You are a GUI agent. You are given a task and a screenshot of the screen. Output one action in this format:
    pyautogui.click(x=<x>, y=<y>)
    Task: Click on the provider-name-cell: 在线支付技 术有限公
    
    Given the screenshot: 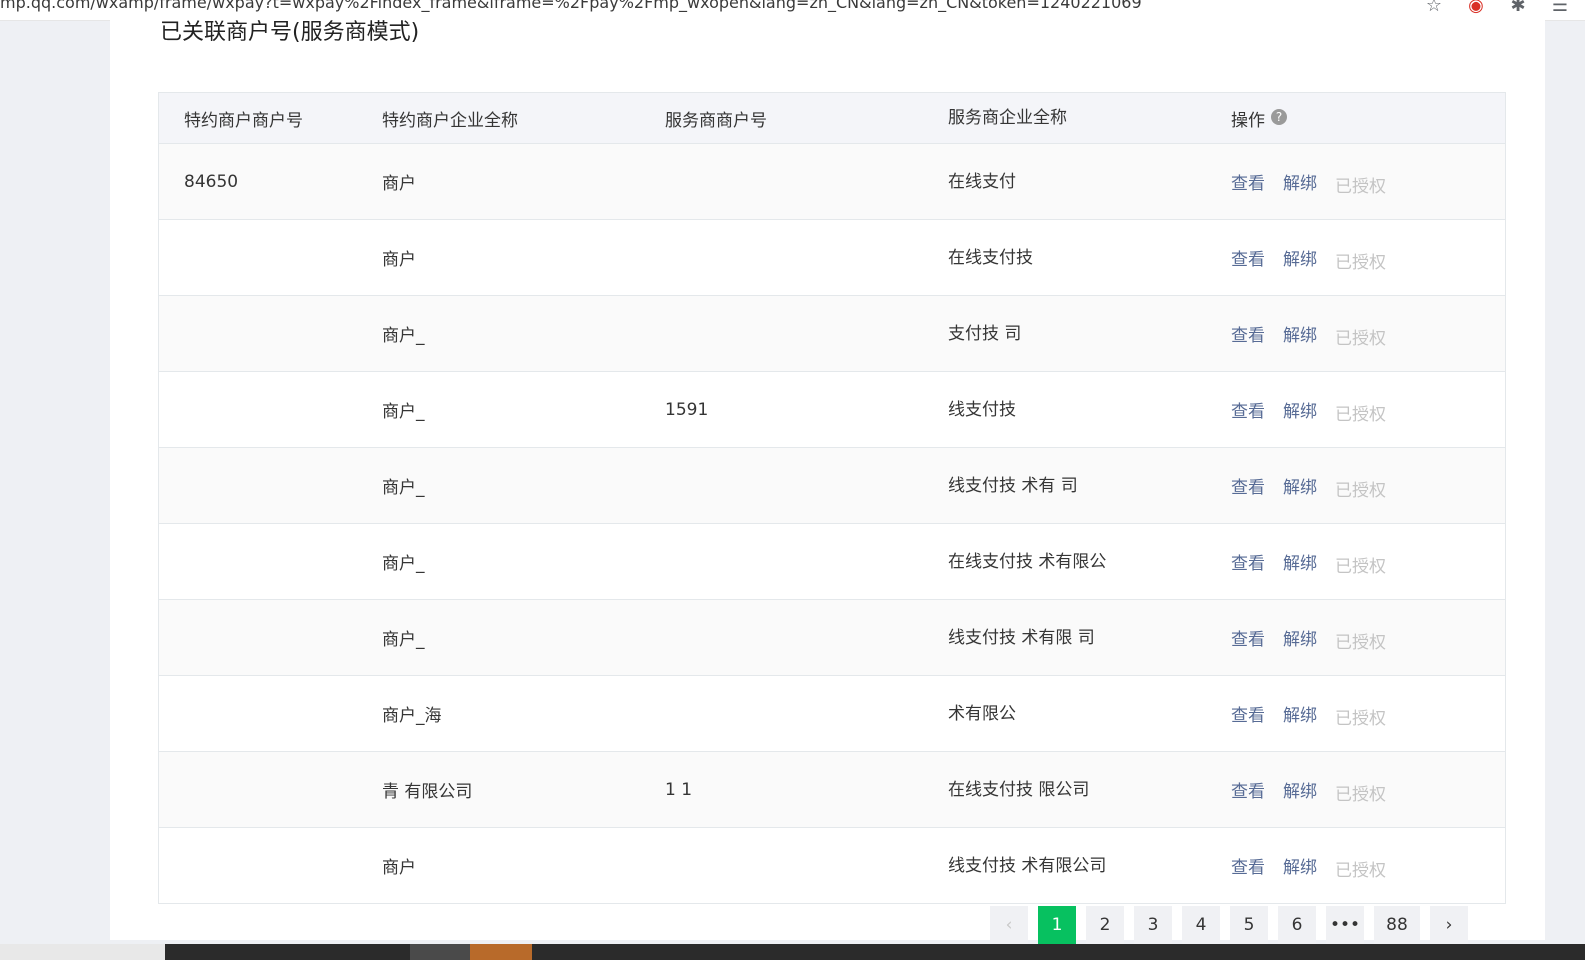 What is the action you would take?
    pyautogui.click(x=1089, y=562)
    